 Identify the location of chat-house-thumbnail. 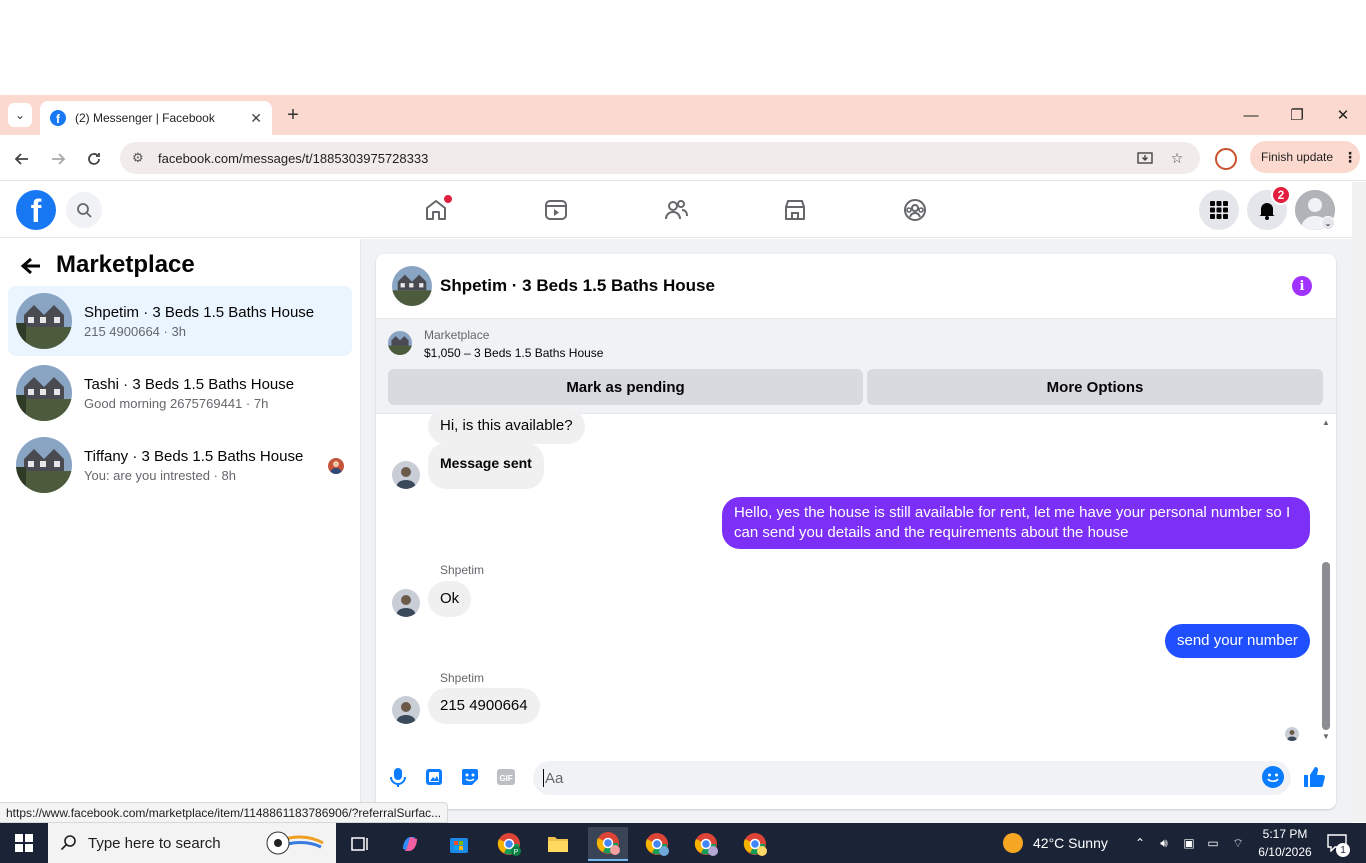
(412, 286).